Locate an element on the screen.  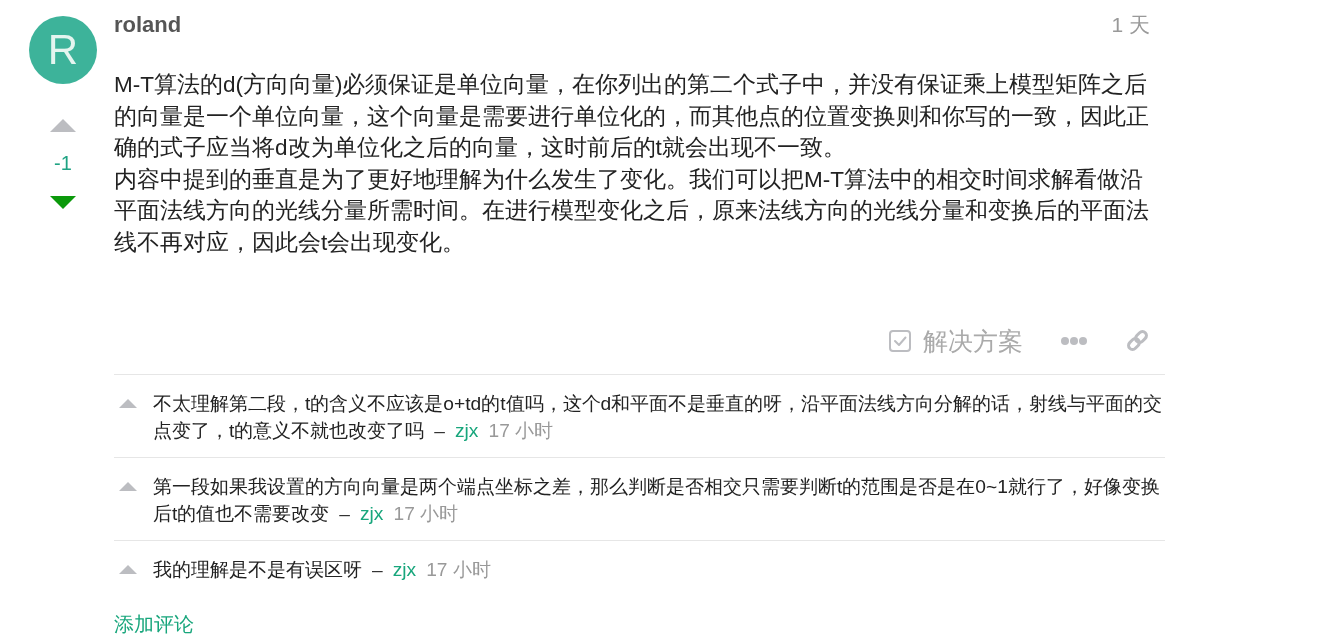
checkbox-icon is located at coordinates (900, 340).